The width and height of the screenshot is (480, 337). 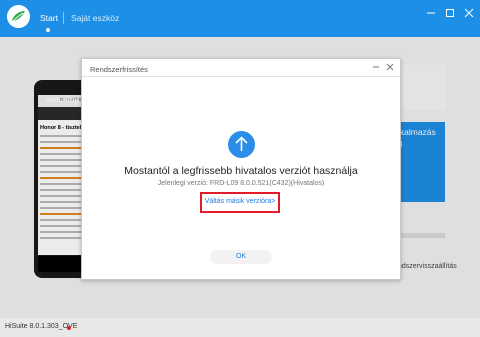 I want to click on ok-button: OK, so click(x=241, y=257).